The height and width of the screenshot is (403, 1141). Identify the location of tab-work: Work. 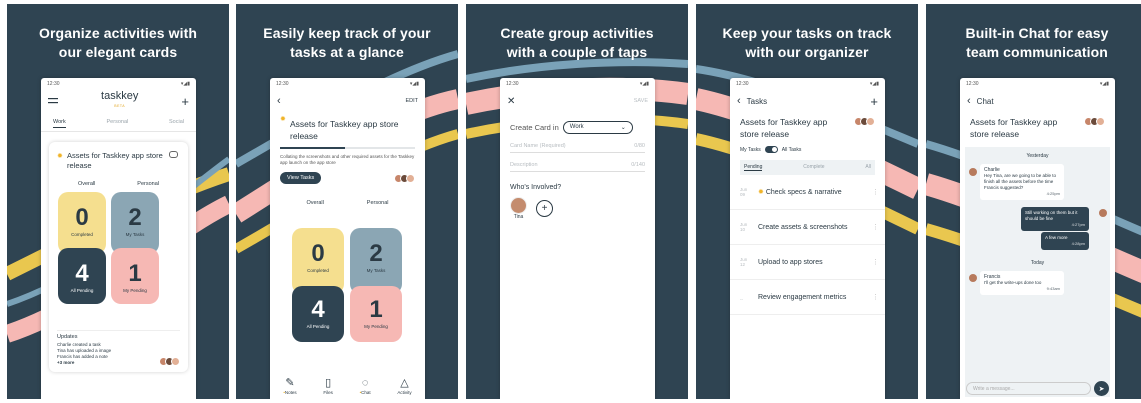
(59, 123).